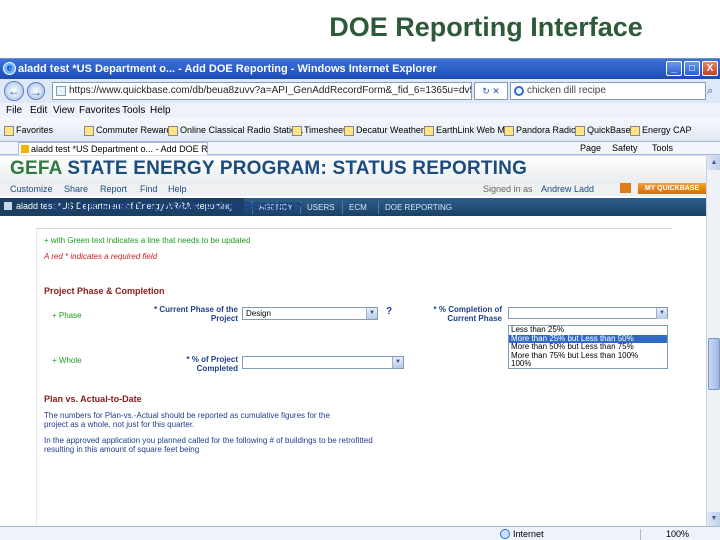 This screenshot has width=720, height=540. I want to click on menu-help: Help, so click(160, 110).